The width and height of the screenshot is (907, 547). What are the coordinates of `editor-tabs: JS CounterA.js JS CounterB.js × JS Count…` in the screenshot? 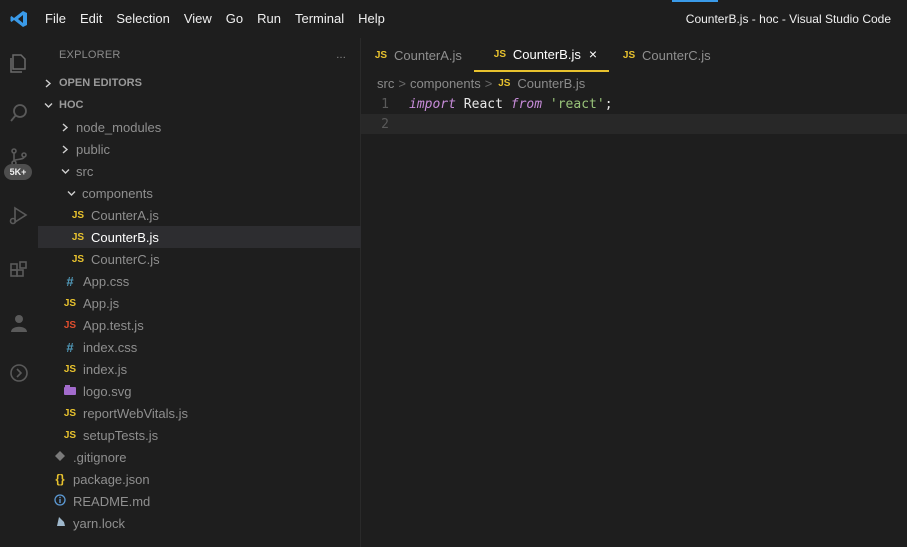 It's located at (634, 55).